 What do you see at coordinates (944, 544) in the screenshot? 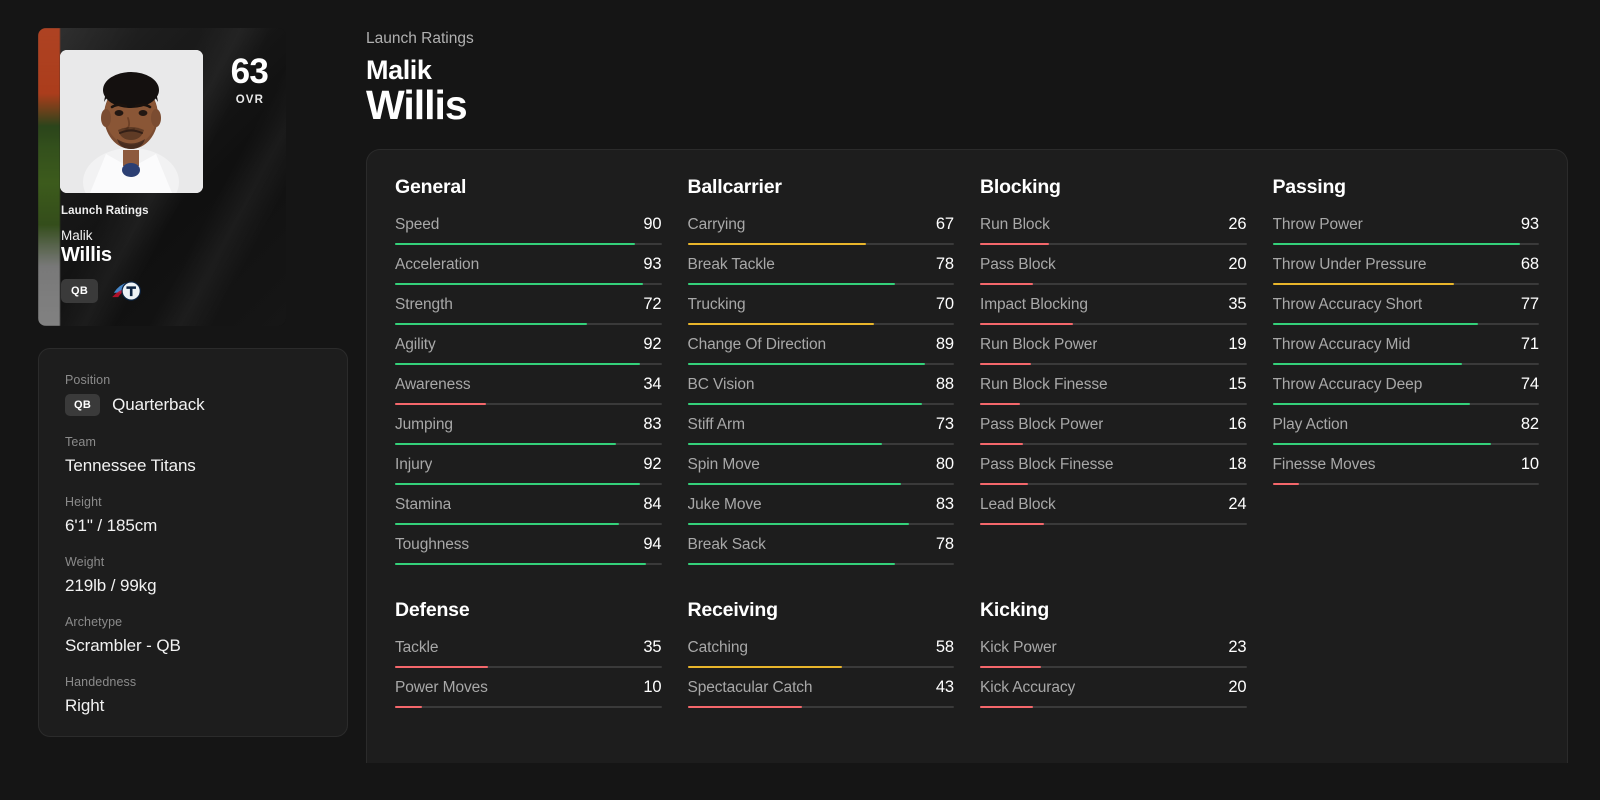
I see `rating-value: 78` at bounding box center [944, 544].